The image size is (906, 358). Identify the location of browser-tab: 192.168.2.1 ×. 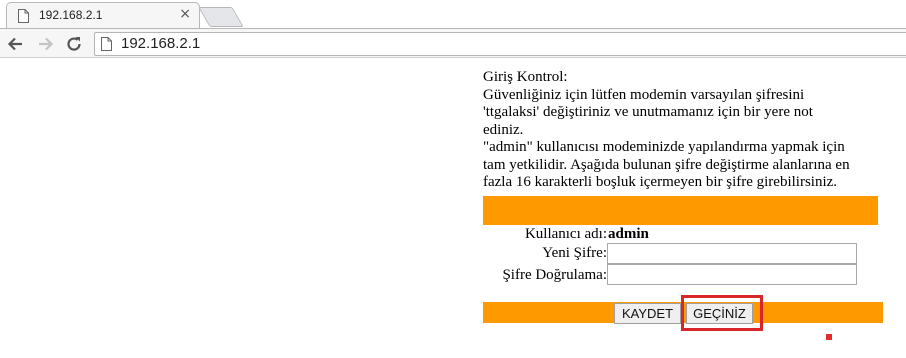
(103, 15).